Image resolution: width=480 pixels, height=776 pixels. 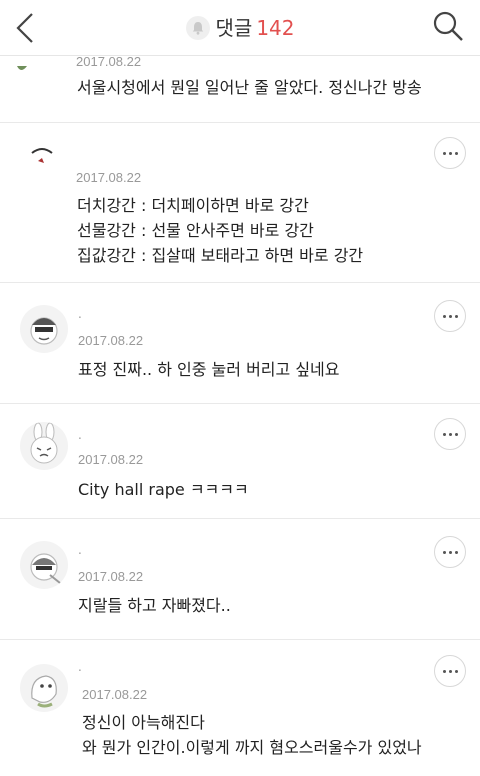 What do you see at coordinates (252, 747) in the screenshot?
I see `comment-text-line: 와 뭔가 인간이.이렇게 까지 혐오스러울수가 있었나` at bounding box center [252, 747].